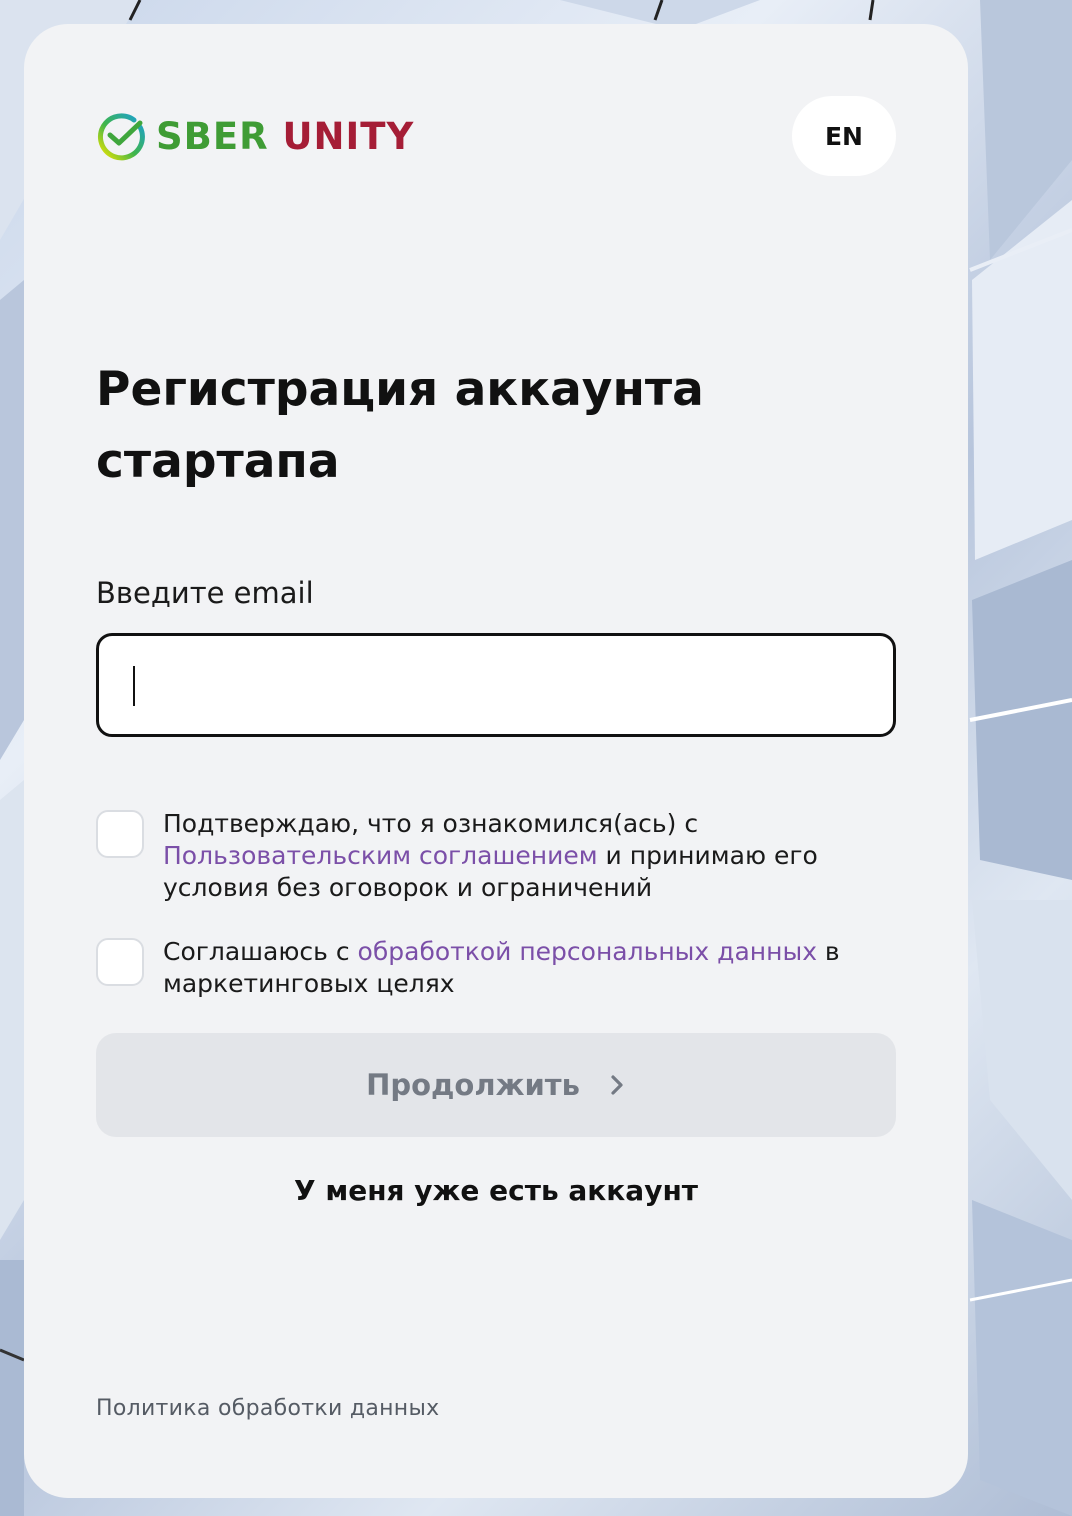 This screenshot has height=1516, width=1072. Describe the element at coordinates (380, 855) in the screenshot. I see `user-agreement-link: Пользовательским соглашением` at that location.